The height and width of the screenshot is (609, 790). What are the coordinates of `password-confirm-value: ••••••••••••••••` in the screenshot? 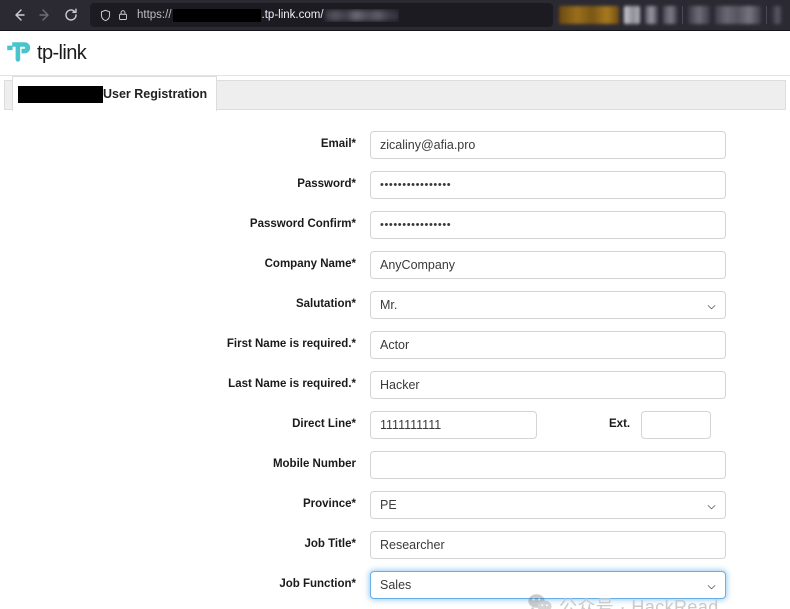 It's located at (416, 225).